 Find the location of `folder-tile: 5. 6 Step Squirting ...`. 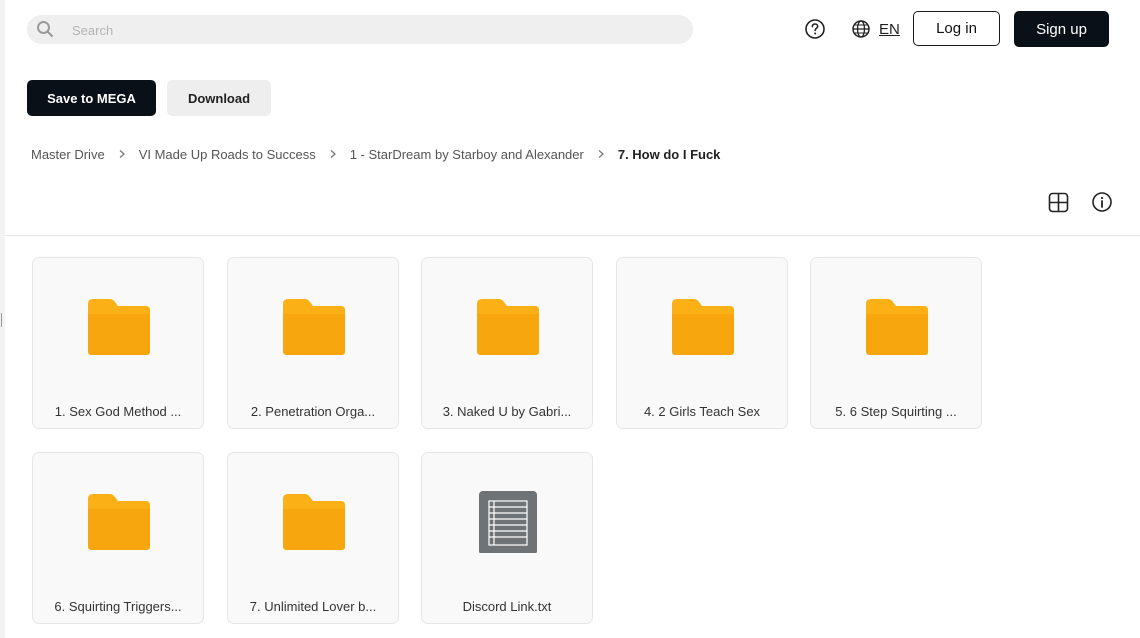

folder-tile: 5. 6 Step Squirting ... is located at coordinates (896, 343).